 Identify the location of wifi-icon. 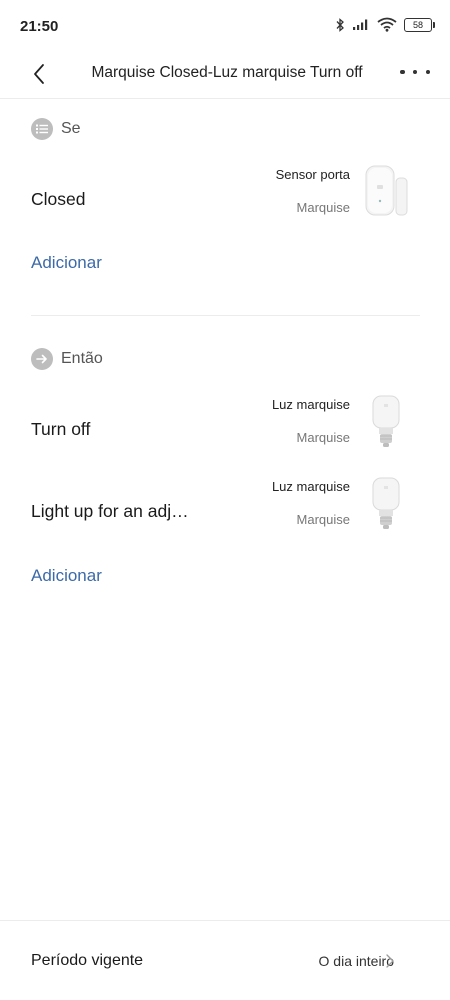
(387, 24).